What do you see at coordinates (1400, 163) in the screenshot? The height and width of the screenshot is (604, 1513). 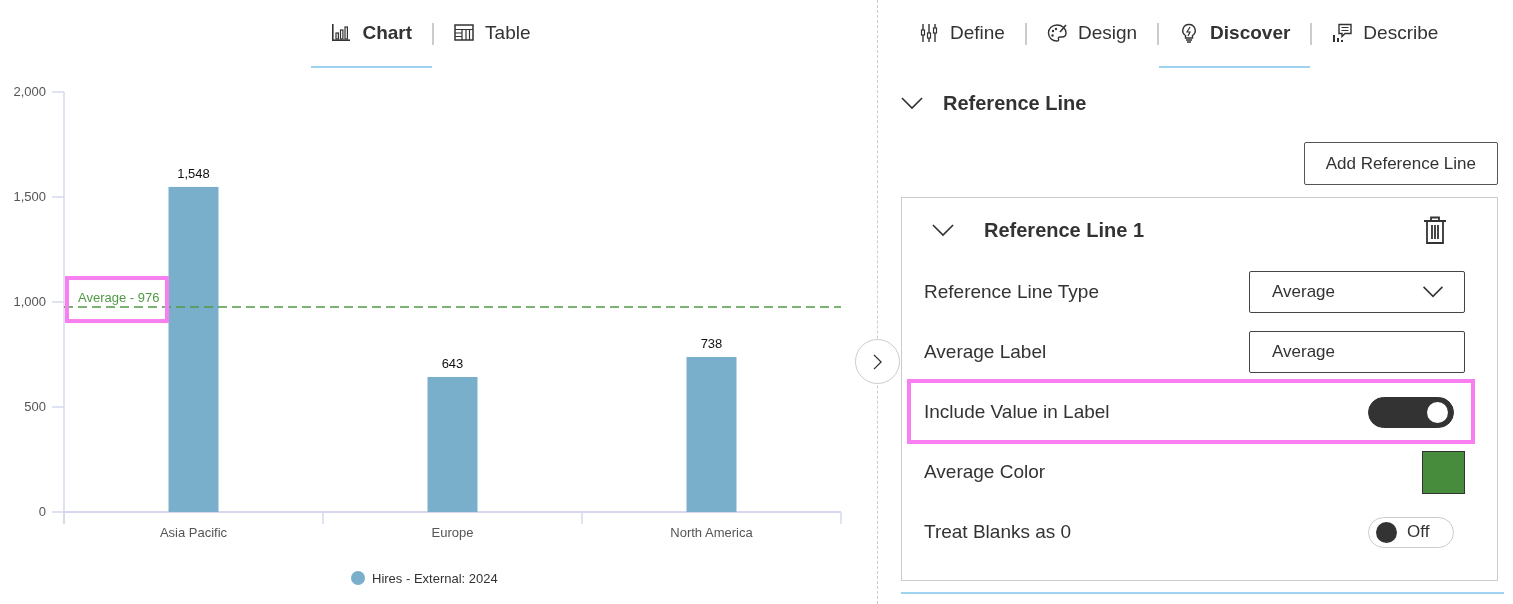 I see `add-reference-line-button: Add Reference Line` at bounding box center [1400, 163].